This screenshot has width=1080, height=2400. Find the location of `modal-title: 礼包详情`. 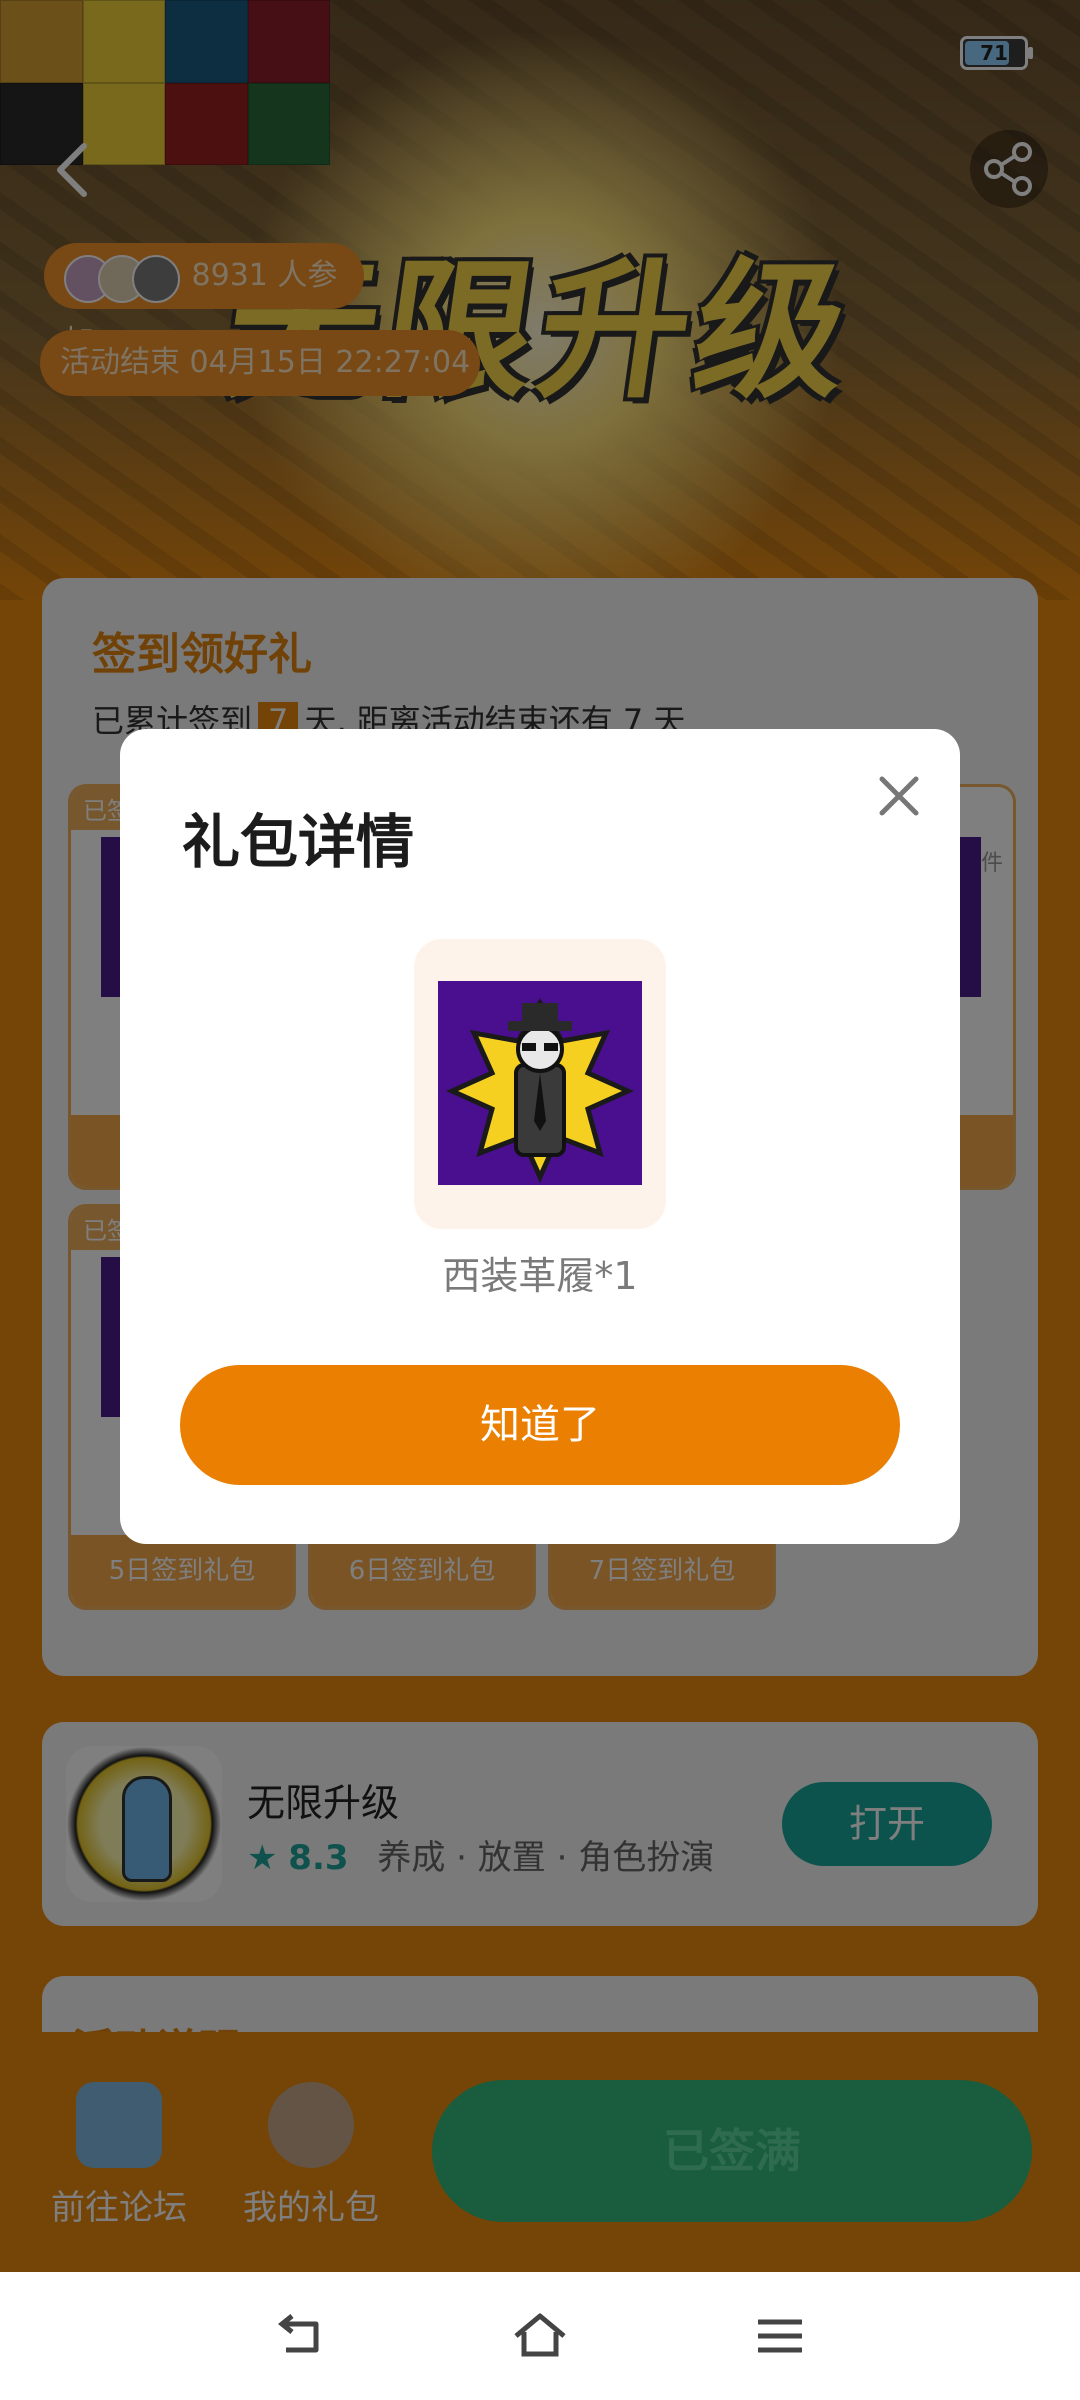

modal-title: 礼包详情 is located at coordinates (298, 842).